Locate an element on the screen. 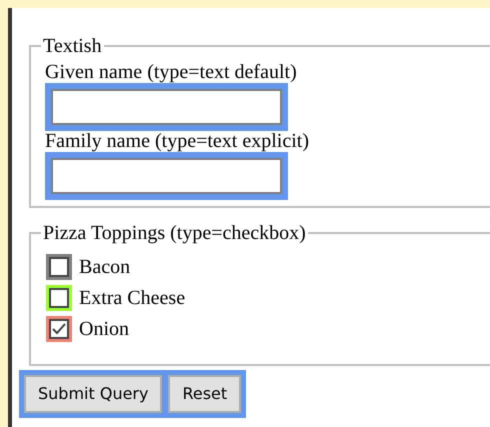 The height and width of the screenshot is (427, 490). checkmark-icon is located at coordinates (59, 328).